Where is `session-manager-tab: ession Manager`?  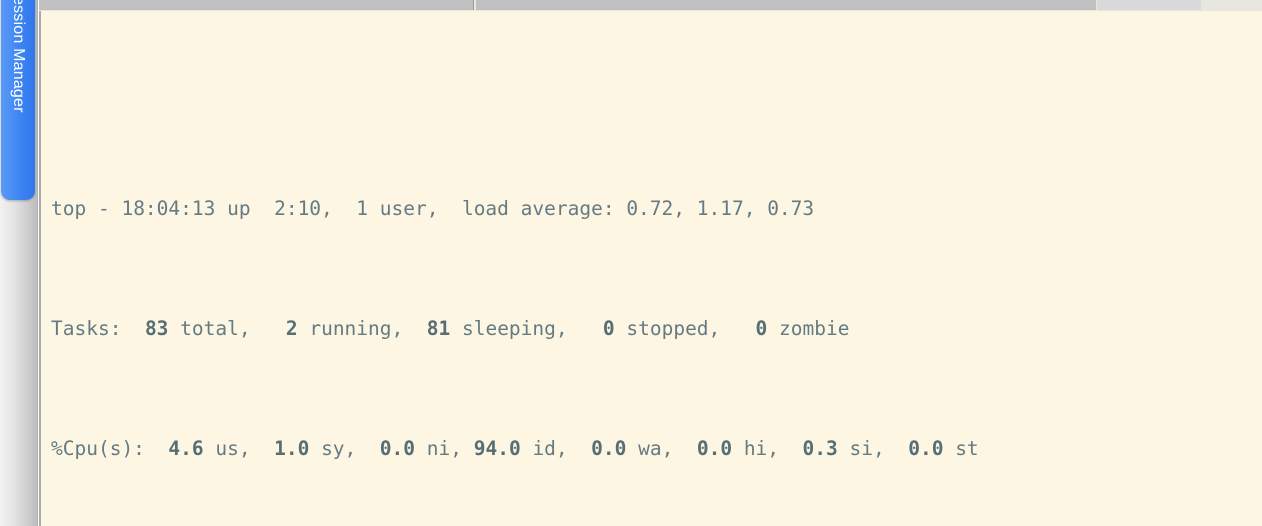
session-manager-tab: ession Manager is located at coordinates (18, 100).